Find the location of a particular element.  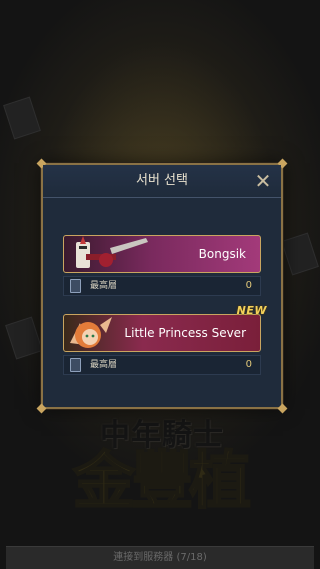

server-button-little-princess-sever: Little Princess Sever is located at coordinates (162, 333).